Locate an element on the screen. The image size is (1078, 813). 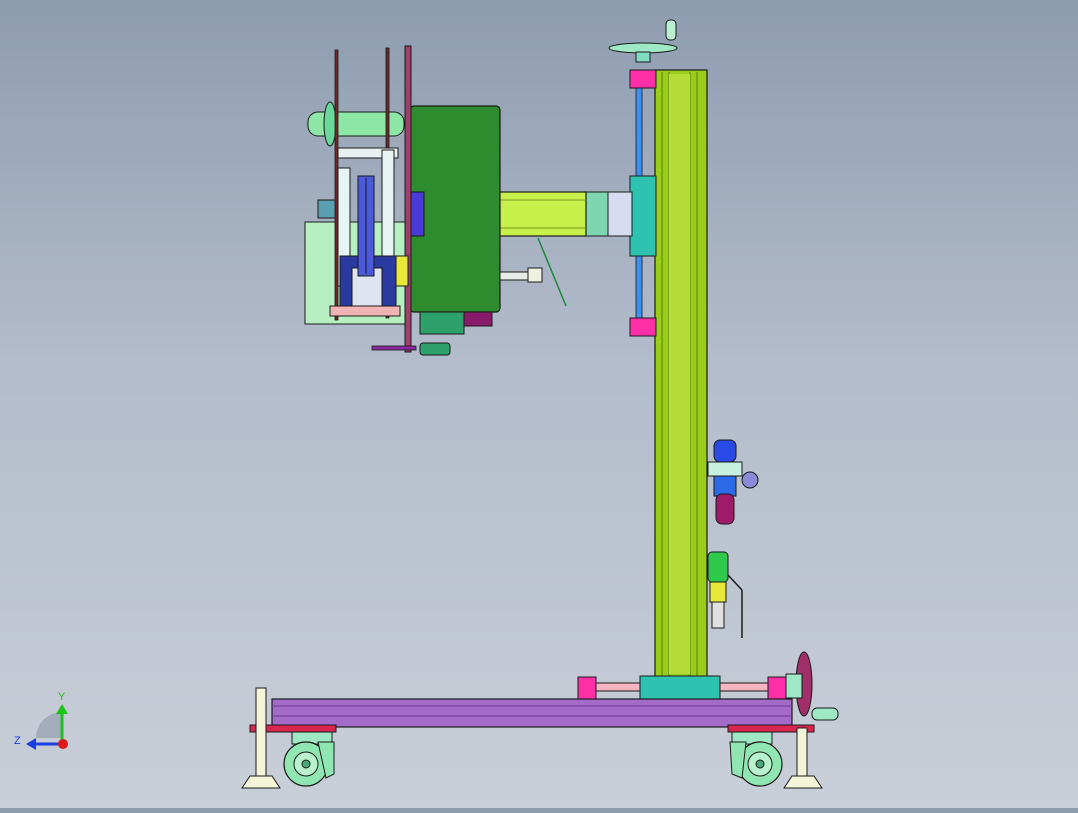
caster-wheel-right is located at coordinates (756, 759).